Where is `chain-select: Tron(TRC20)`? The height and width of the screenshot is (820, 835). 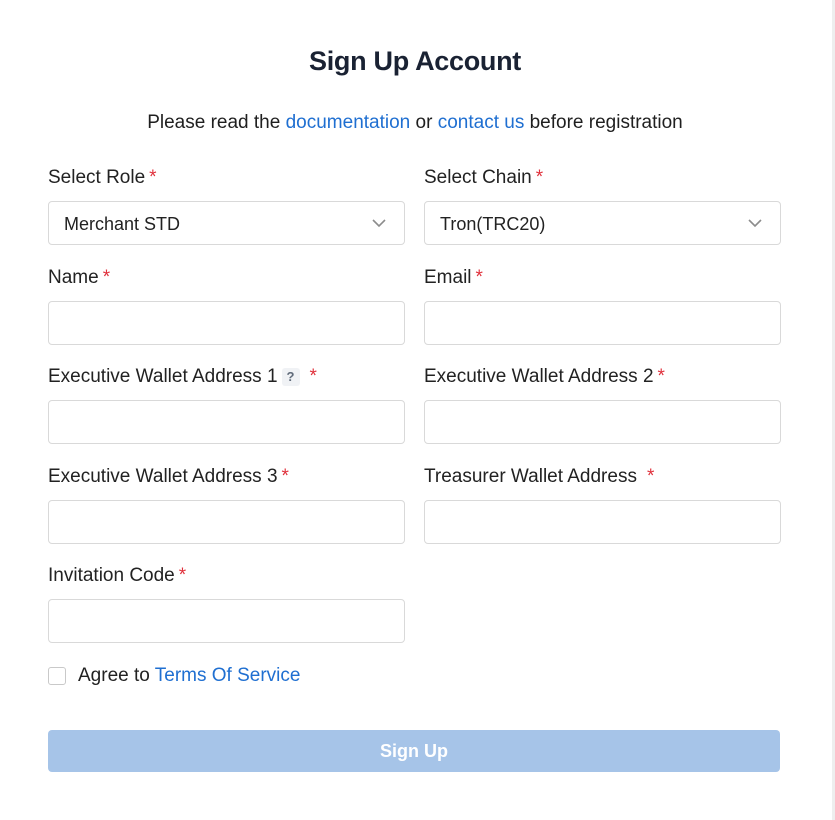
chain-select: Tron(TRC20) is located at coordinates (602, 223).